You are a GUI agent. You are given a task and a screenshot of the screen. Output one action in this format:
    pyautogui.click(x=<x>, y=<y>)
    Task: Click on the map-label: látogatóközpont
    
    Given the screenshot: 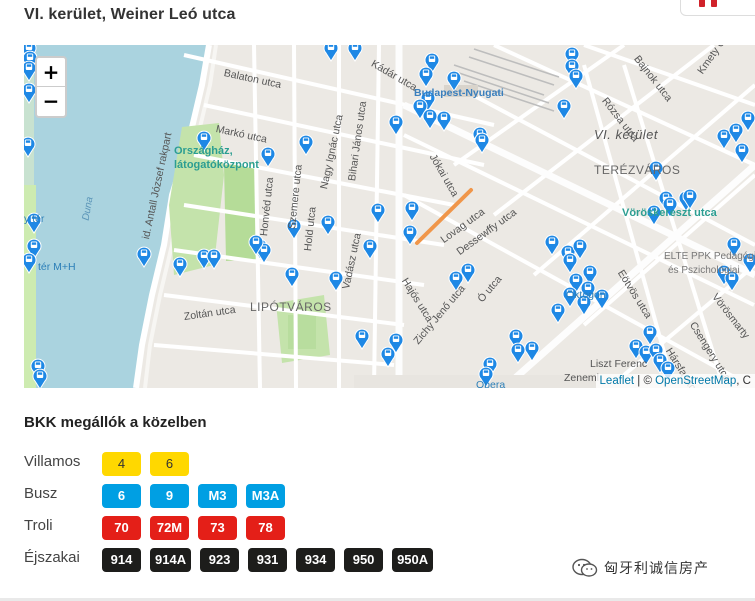 What is the action you would take?
    pyautogui.click(x=216, y=165)
    